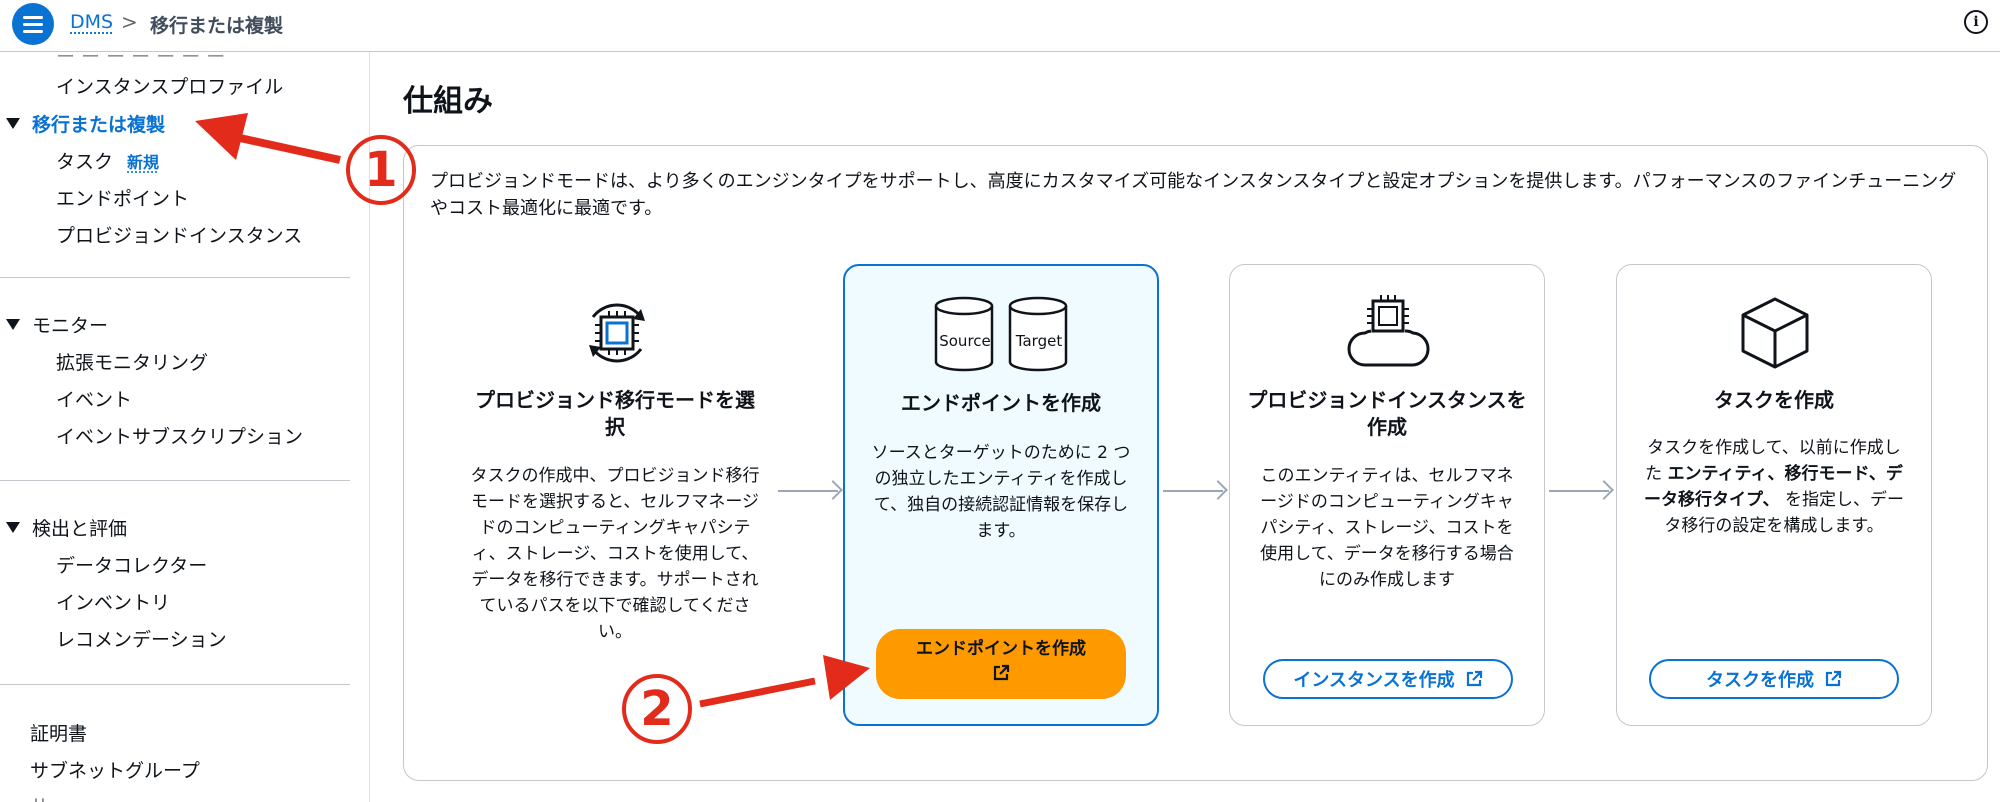 The height and width of the screenshot is (802, 2000). I want to click on create-task-button: タスクを作成, so click(1774, 679).